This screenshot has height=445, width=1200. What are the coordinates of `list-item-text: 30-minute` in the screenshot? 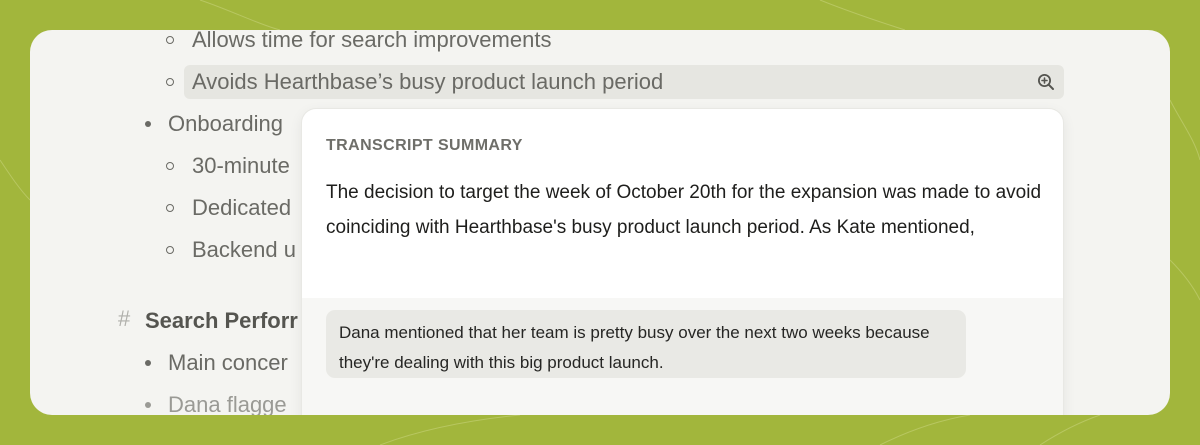 It's located at (241, 165).